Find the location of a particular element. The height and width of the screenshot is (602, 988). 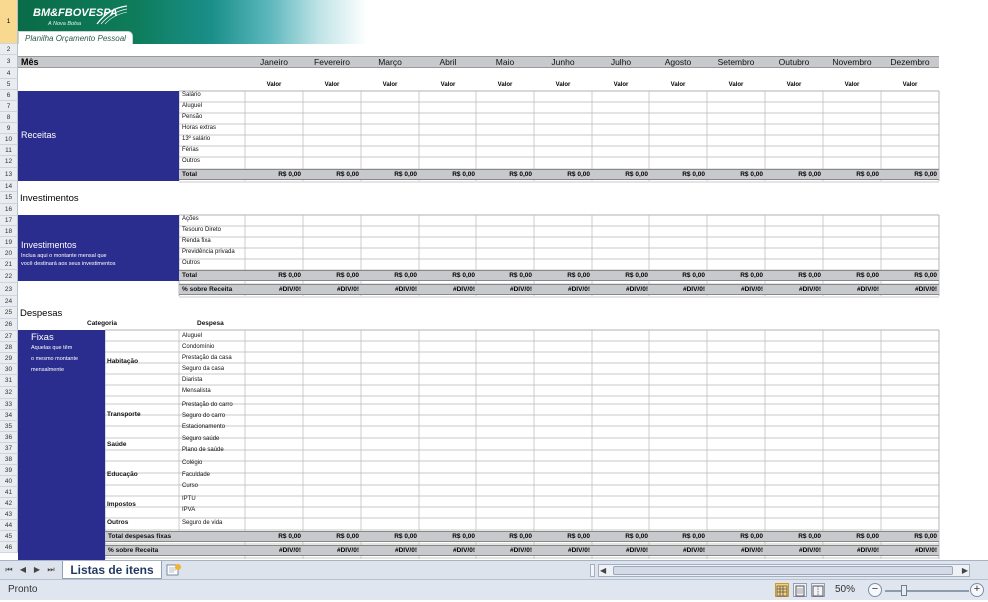

categoria-header: Categoria is located at coordinates (102, 323).